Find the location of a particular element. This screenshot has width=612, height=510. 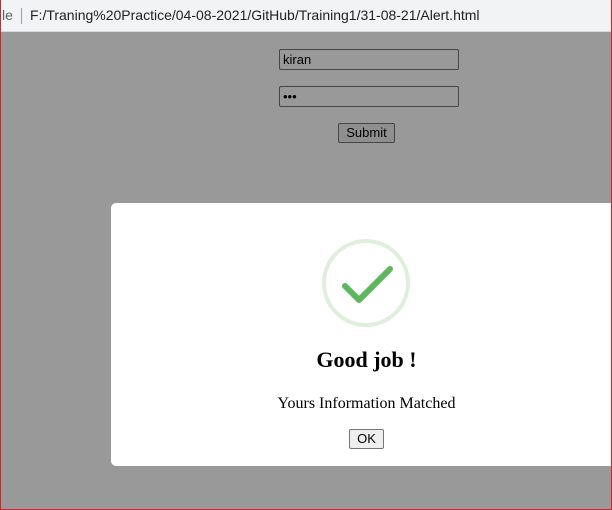

success-check-icon is located at coordinates (366, 283).